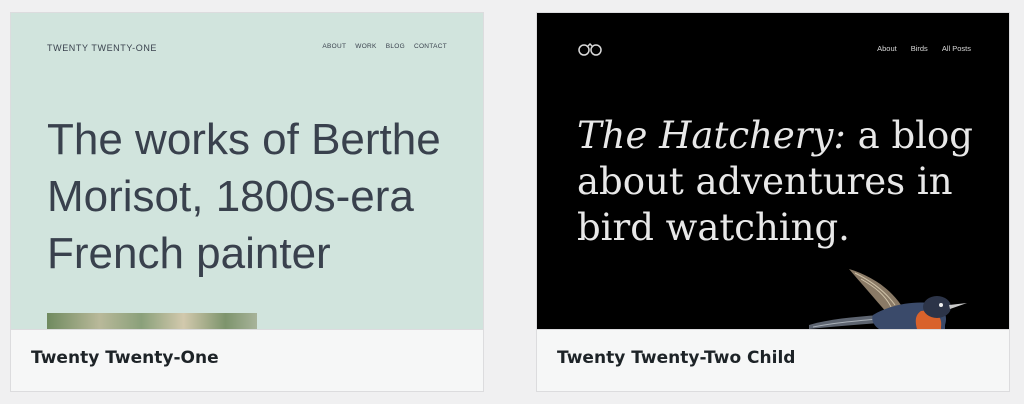 The width and height of the screenshot is (1024, 404). Describe the element at coordinates (366, 46) in the screenshot. I see `preview-nav-item: WORK` at that location.